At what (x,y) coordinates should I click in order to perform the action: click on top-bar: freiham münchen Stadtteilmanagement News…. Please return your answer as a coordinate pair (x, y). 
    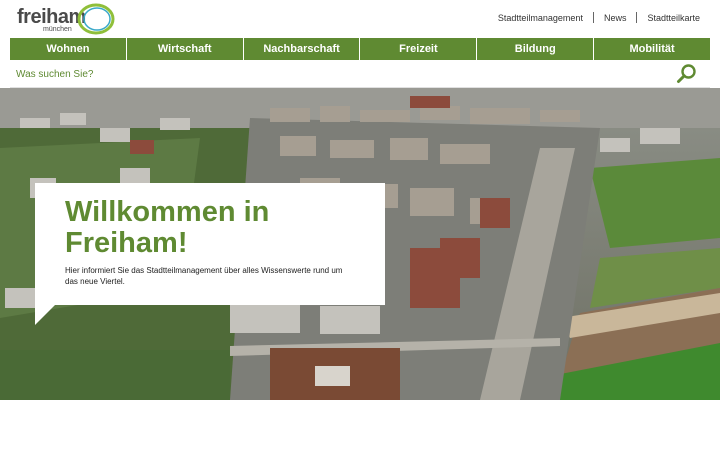
    Looking at the image, I should click on (360, 19).